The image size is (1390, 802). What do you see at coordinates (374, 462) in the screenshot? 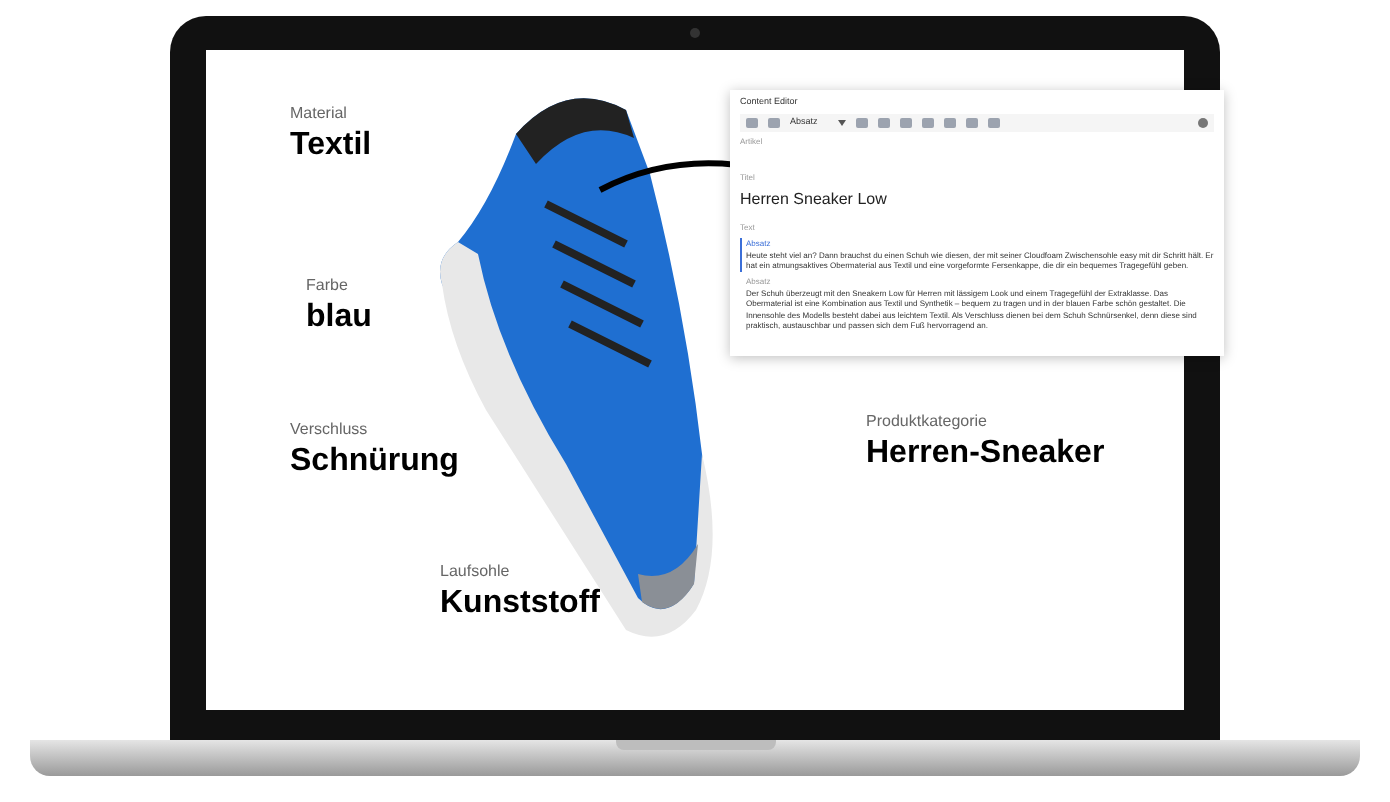
I see `feature-value: Schnürung` at bounding box center [374, 462].